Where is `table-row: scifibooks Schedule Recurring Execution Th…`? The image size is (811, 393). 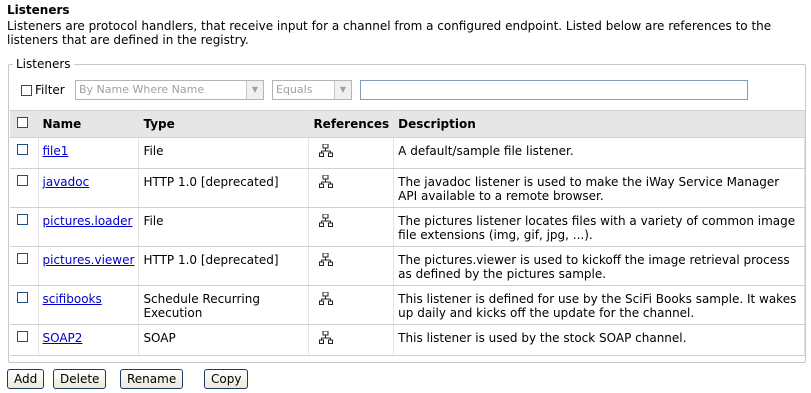
table-row: scifibooks Schedule Recurring Execution Th… is located at coordinates (407, 305).